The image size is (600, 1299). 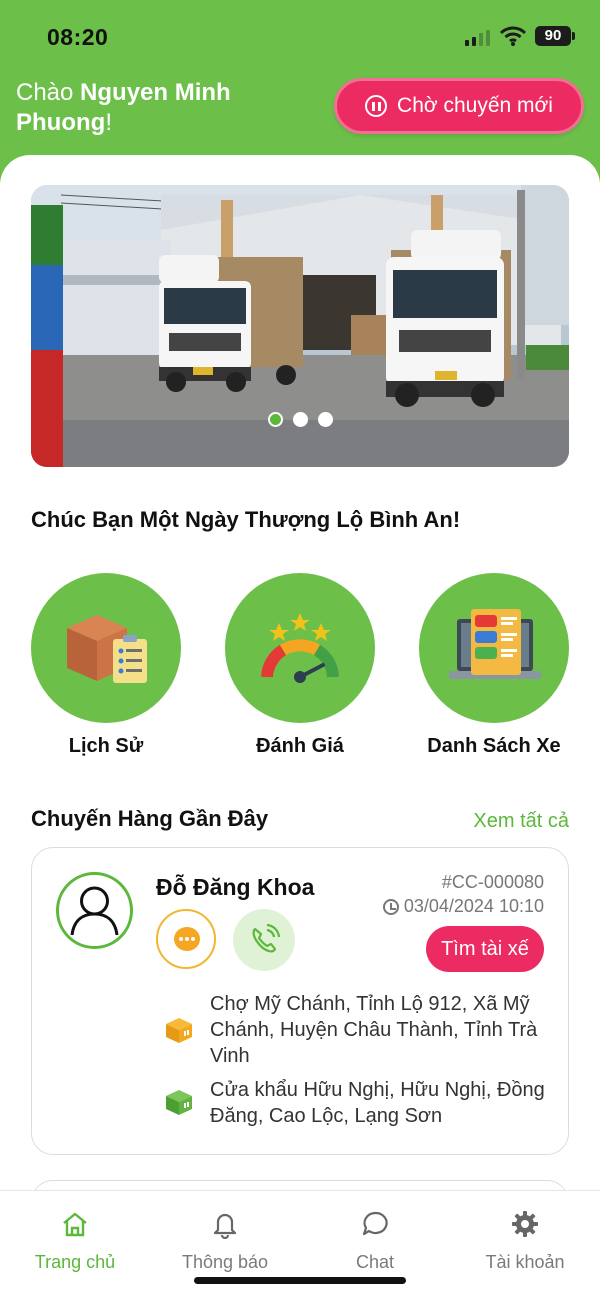 I want to click on user-icon, so click(x=94, y=911).